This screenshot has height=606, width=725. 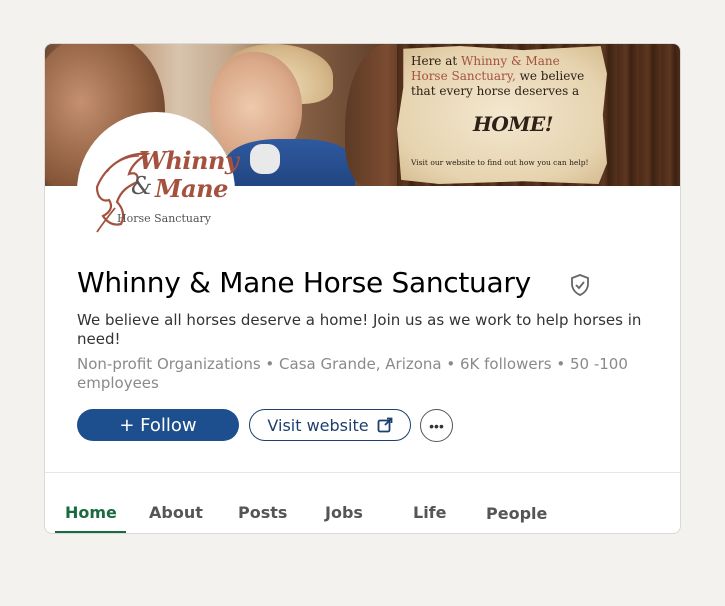 What do you see at coordinates (164, 218) in the screenshot?
I see `logo-subtitle: Horse Sanctuary` at bounding box center [164, 218].